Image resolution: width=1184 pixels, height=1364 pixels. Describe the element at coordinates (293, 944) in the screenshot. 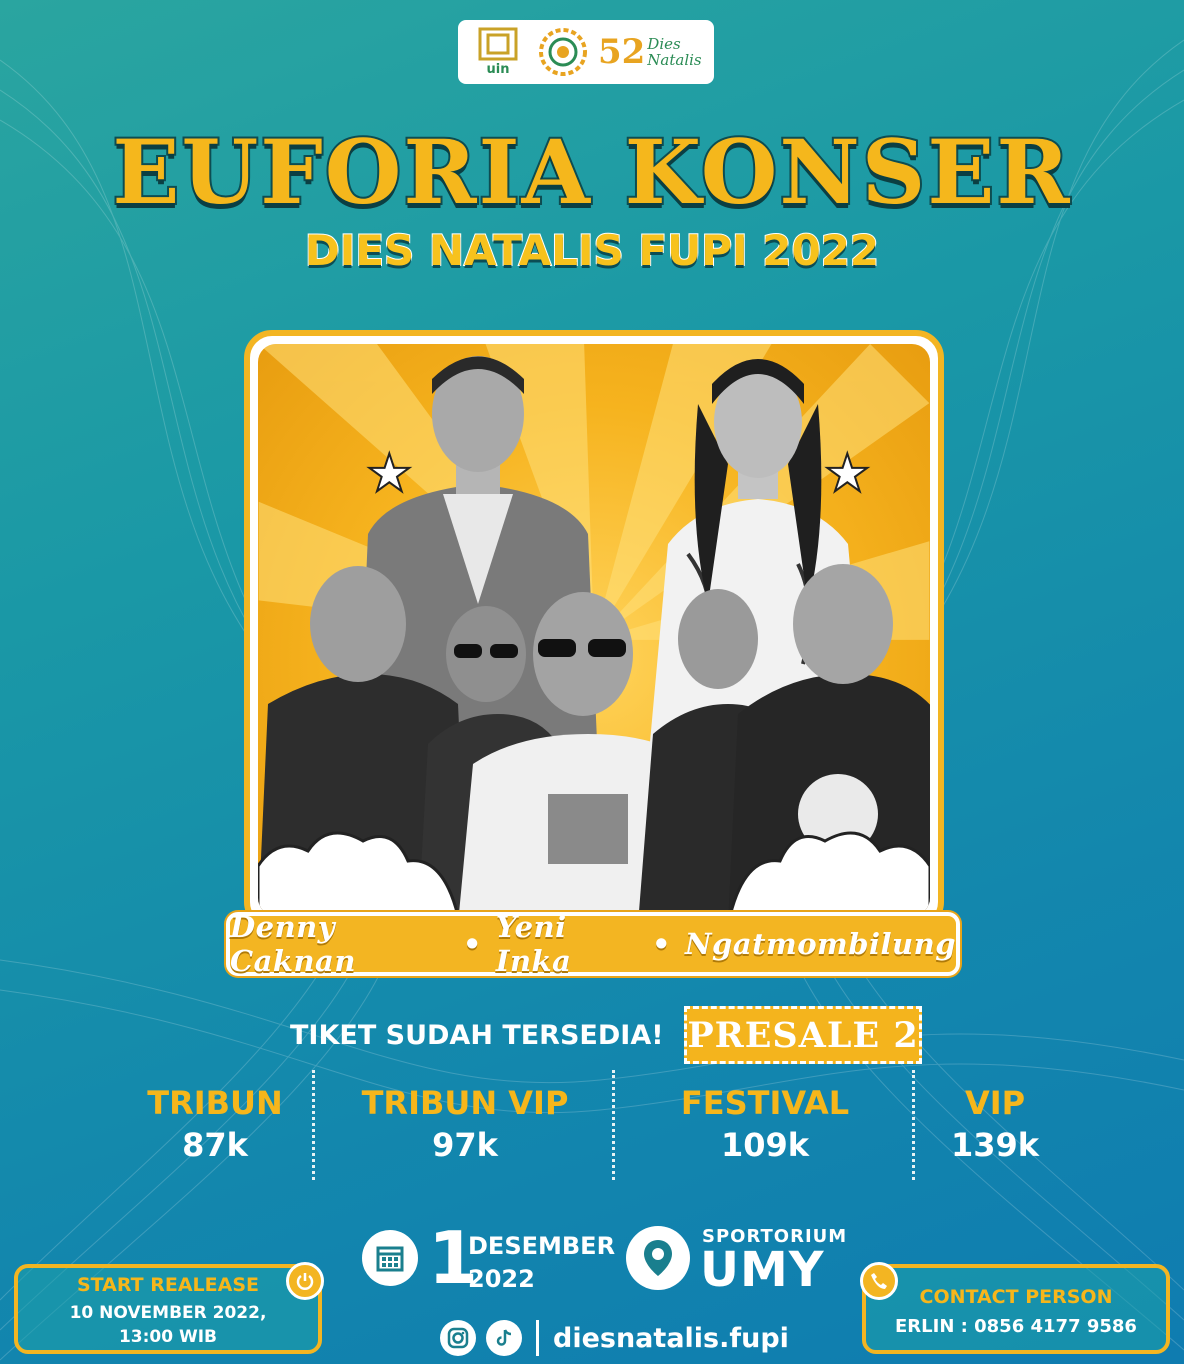

I see `performer-name: Denny Caknan` at that location.